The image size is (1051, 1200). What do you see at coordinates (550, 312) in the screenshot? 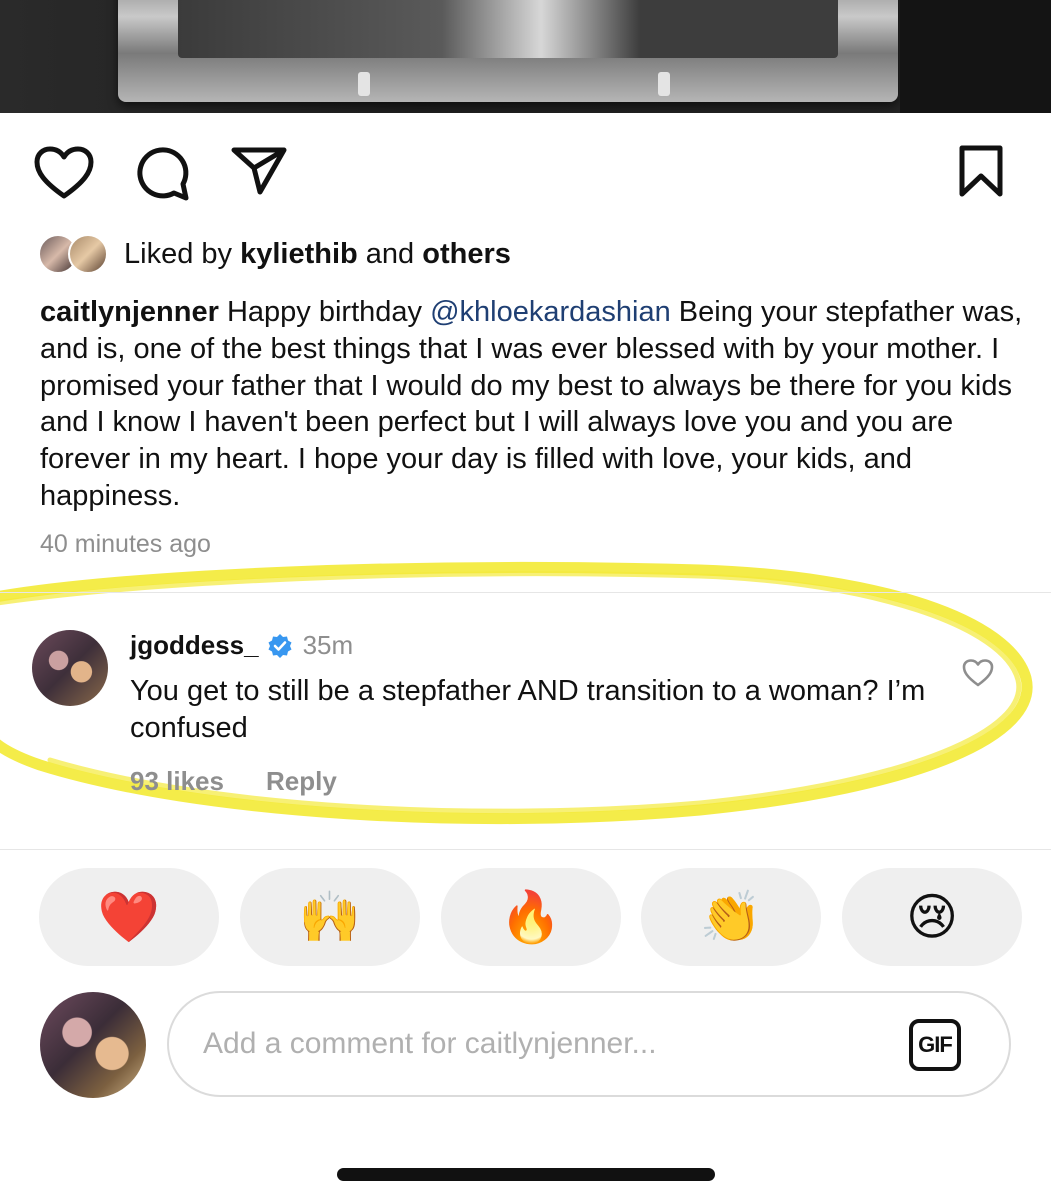
I see `caption-mention: @khloekardashian` at bounding box center [550, 312].